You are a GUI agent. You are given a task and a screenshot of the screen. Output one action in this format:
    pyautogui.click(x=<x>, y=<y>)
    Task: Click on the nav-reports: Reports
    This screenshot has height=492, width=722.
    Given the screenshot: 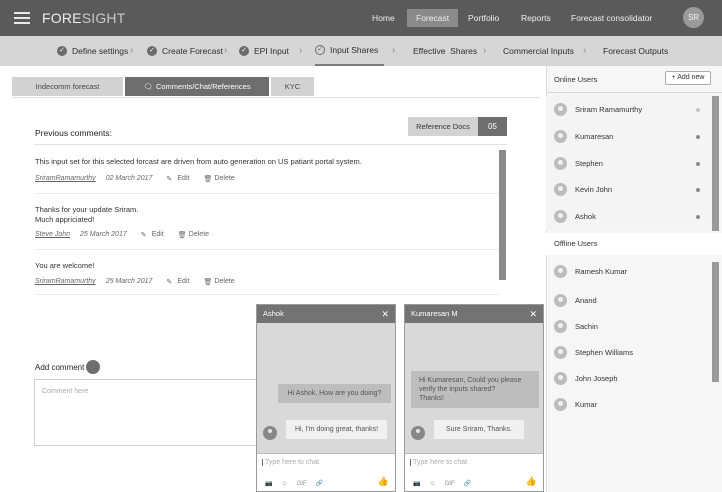 What is the action you would take?
    pyautogui.click(x=536, y=18)
    